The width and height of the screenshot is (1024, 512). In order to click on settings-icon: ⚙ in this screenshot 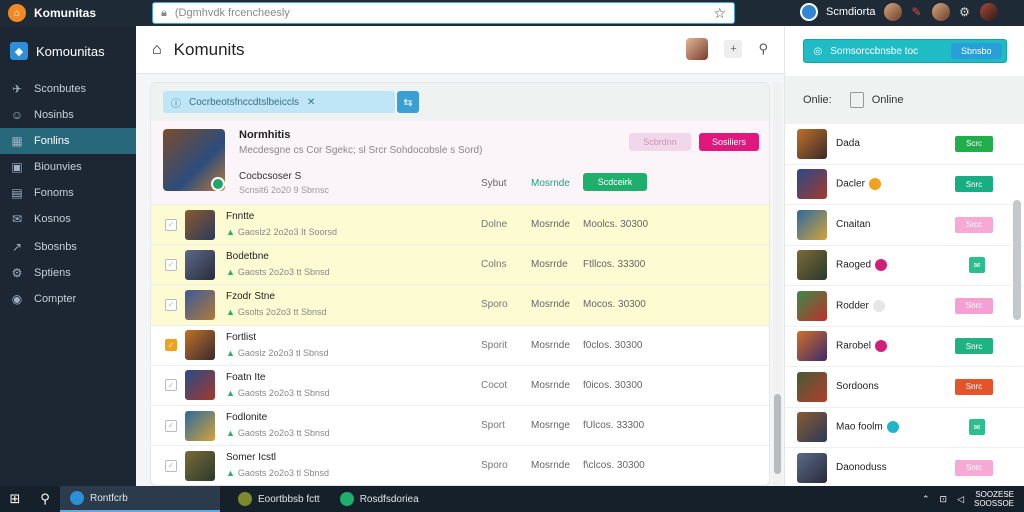, I will do `click(965, 12)`.